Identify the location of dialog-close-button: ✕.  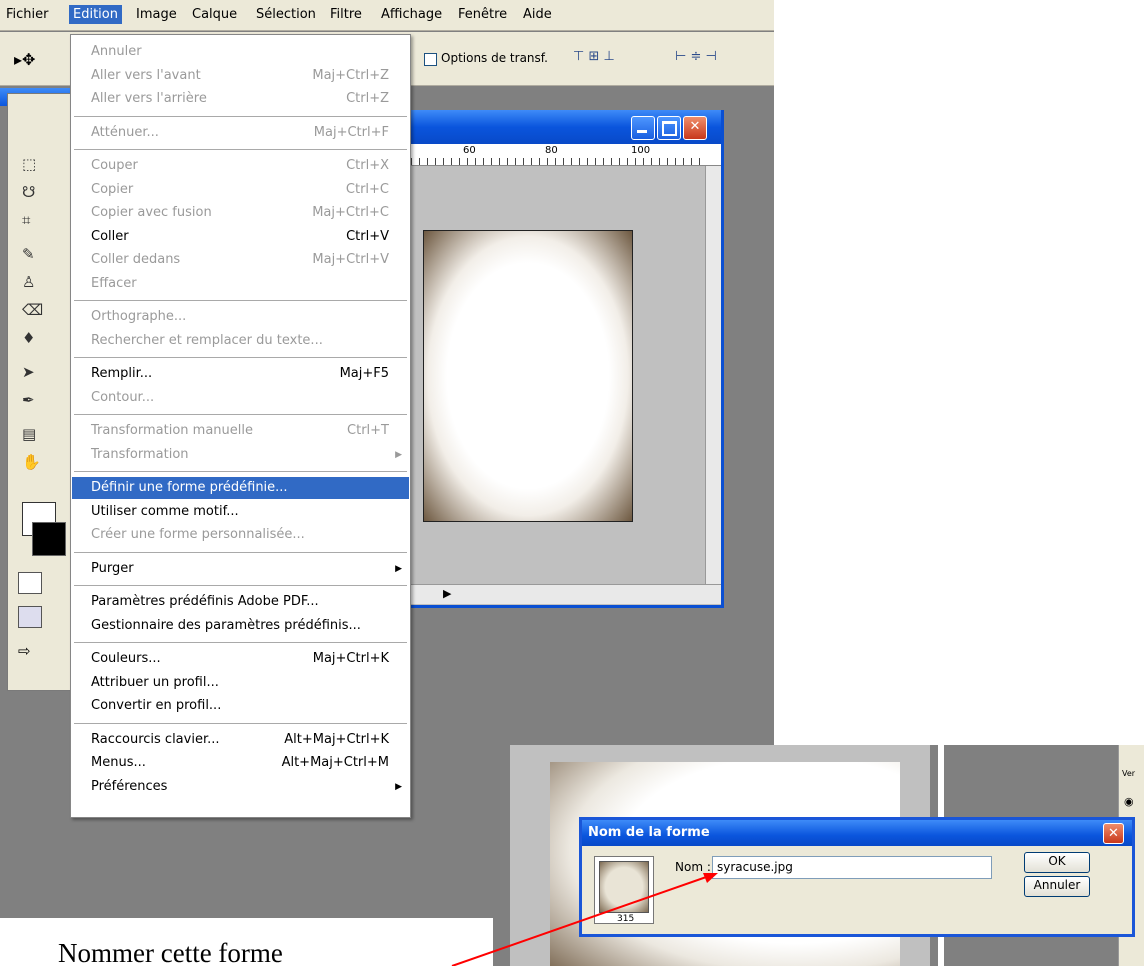
(1113, 833).